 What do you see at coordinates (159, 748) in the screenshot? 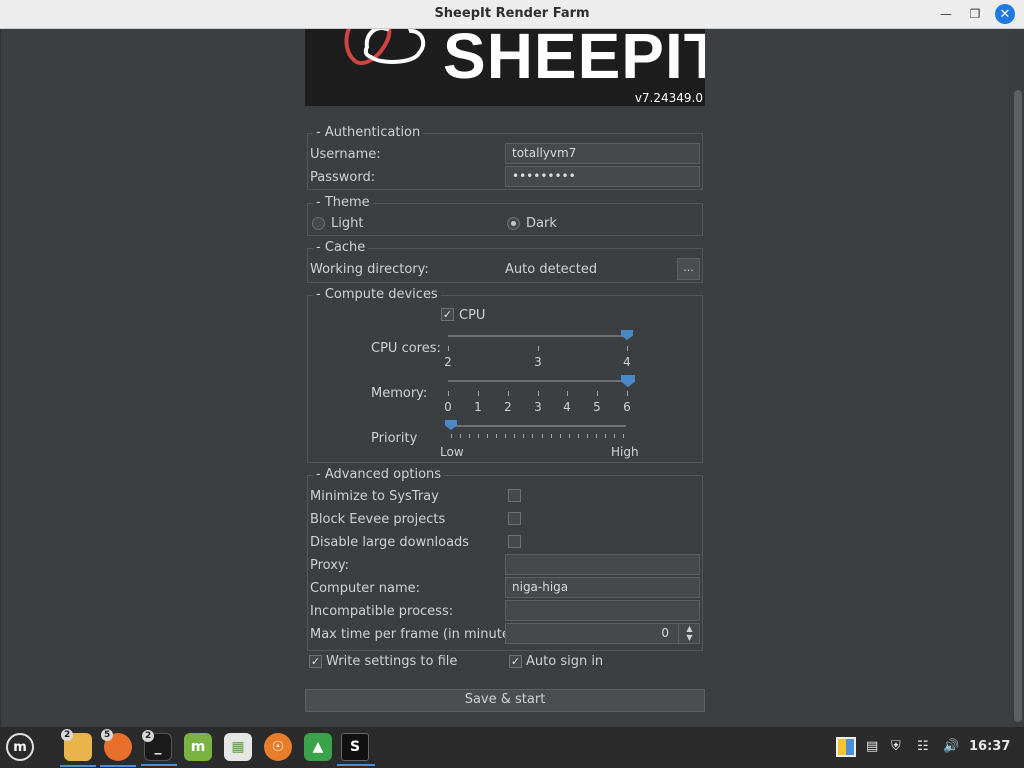
I see `terminal-icon: _ 2` at bounding box center [159, 748].